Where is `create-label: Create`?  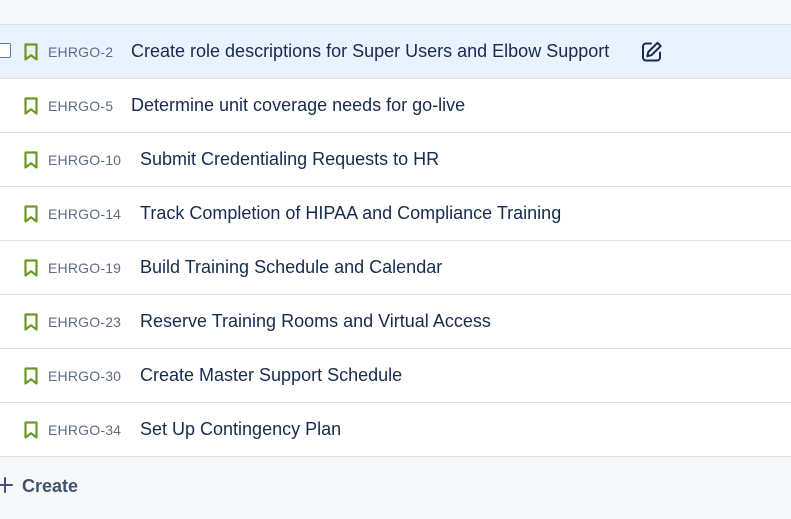
create-label: Create is located at coordinates (50, 486).